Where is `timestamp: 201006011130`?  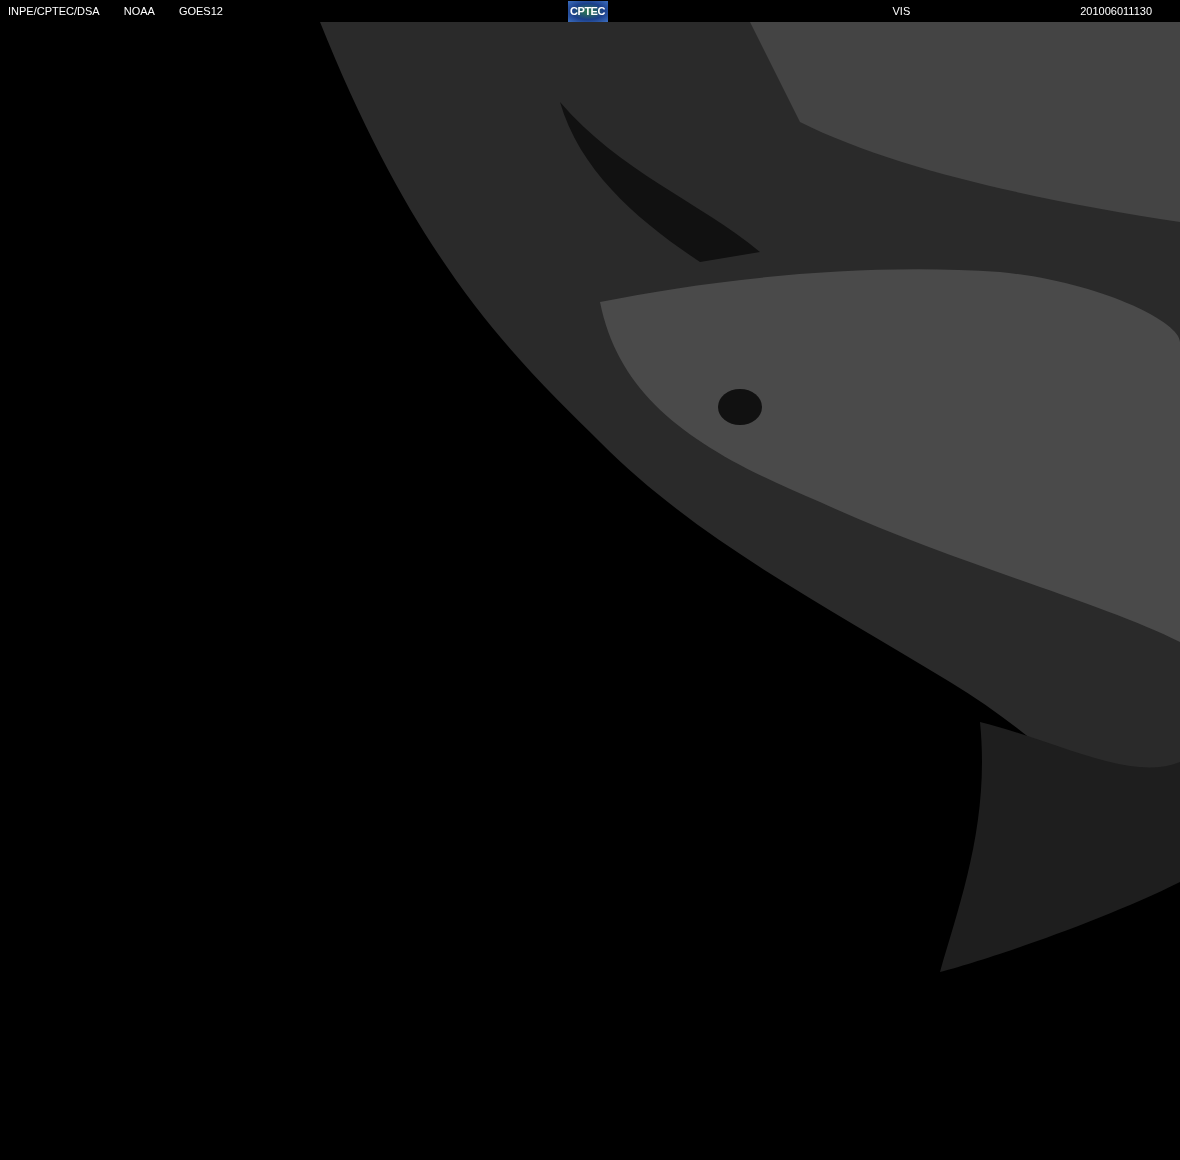
timestamp: 201006011130 is located at coordinates (1116, 11).